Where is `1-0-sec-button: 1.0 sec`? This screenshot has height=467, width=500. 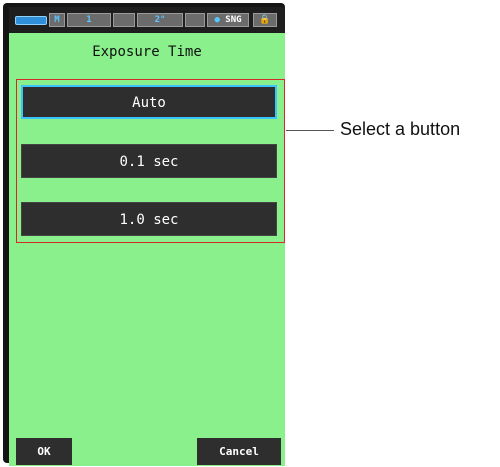
1-0-sec-button: 1.0 sec is located at coordinates (149, 219).